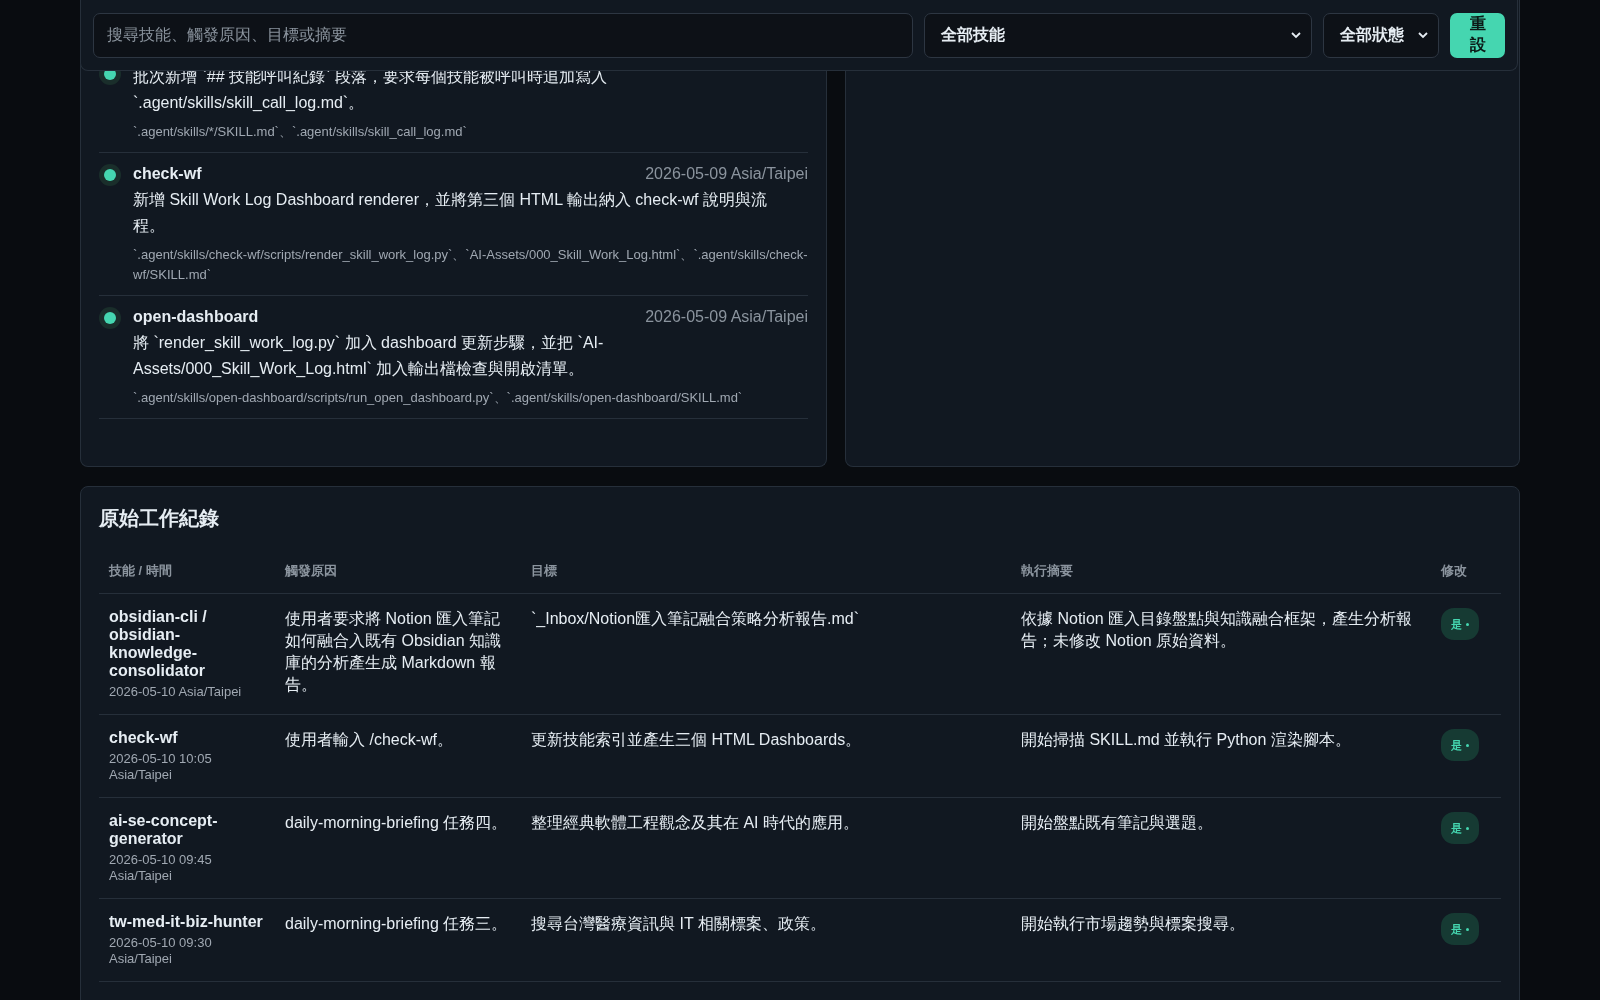 This screenshot has height=1000, width=1600. What do you see at coordinates (1477, 35) in the screenshot?
I see `reset-button: 重設` at bounding box center [1477, 35].